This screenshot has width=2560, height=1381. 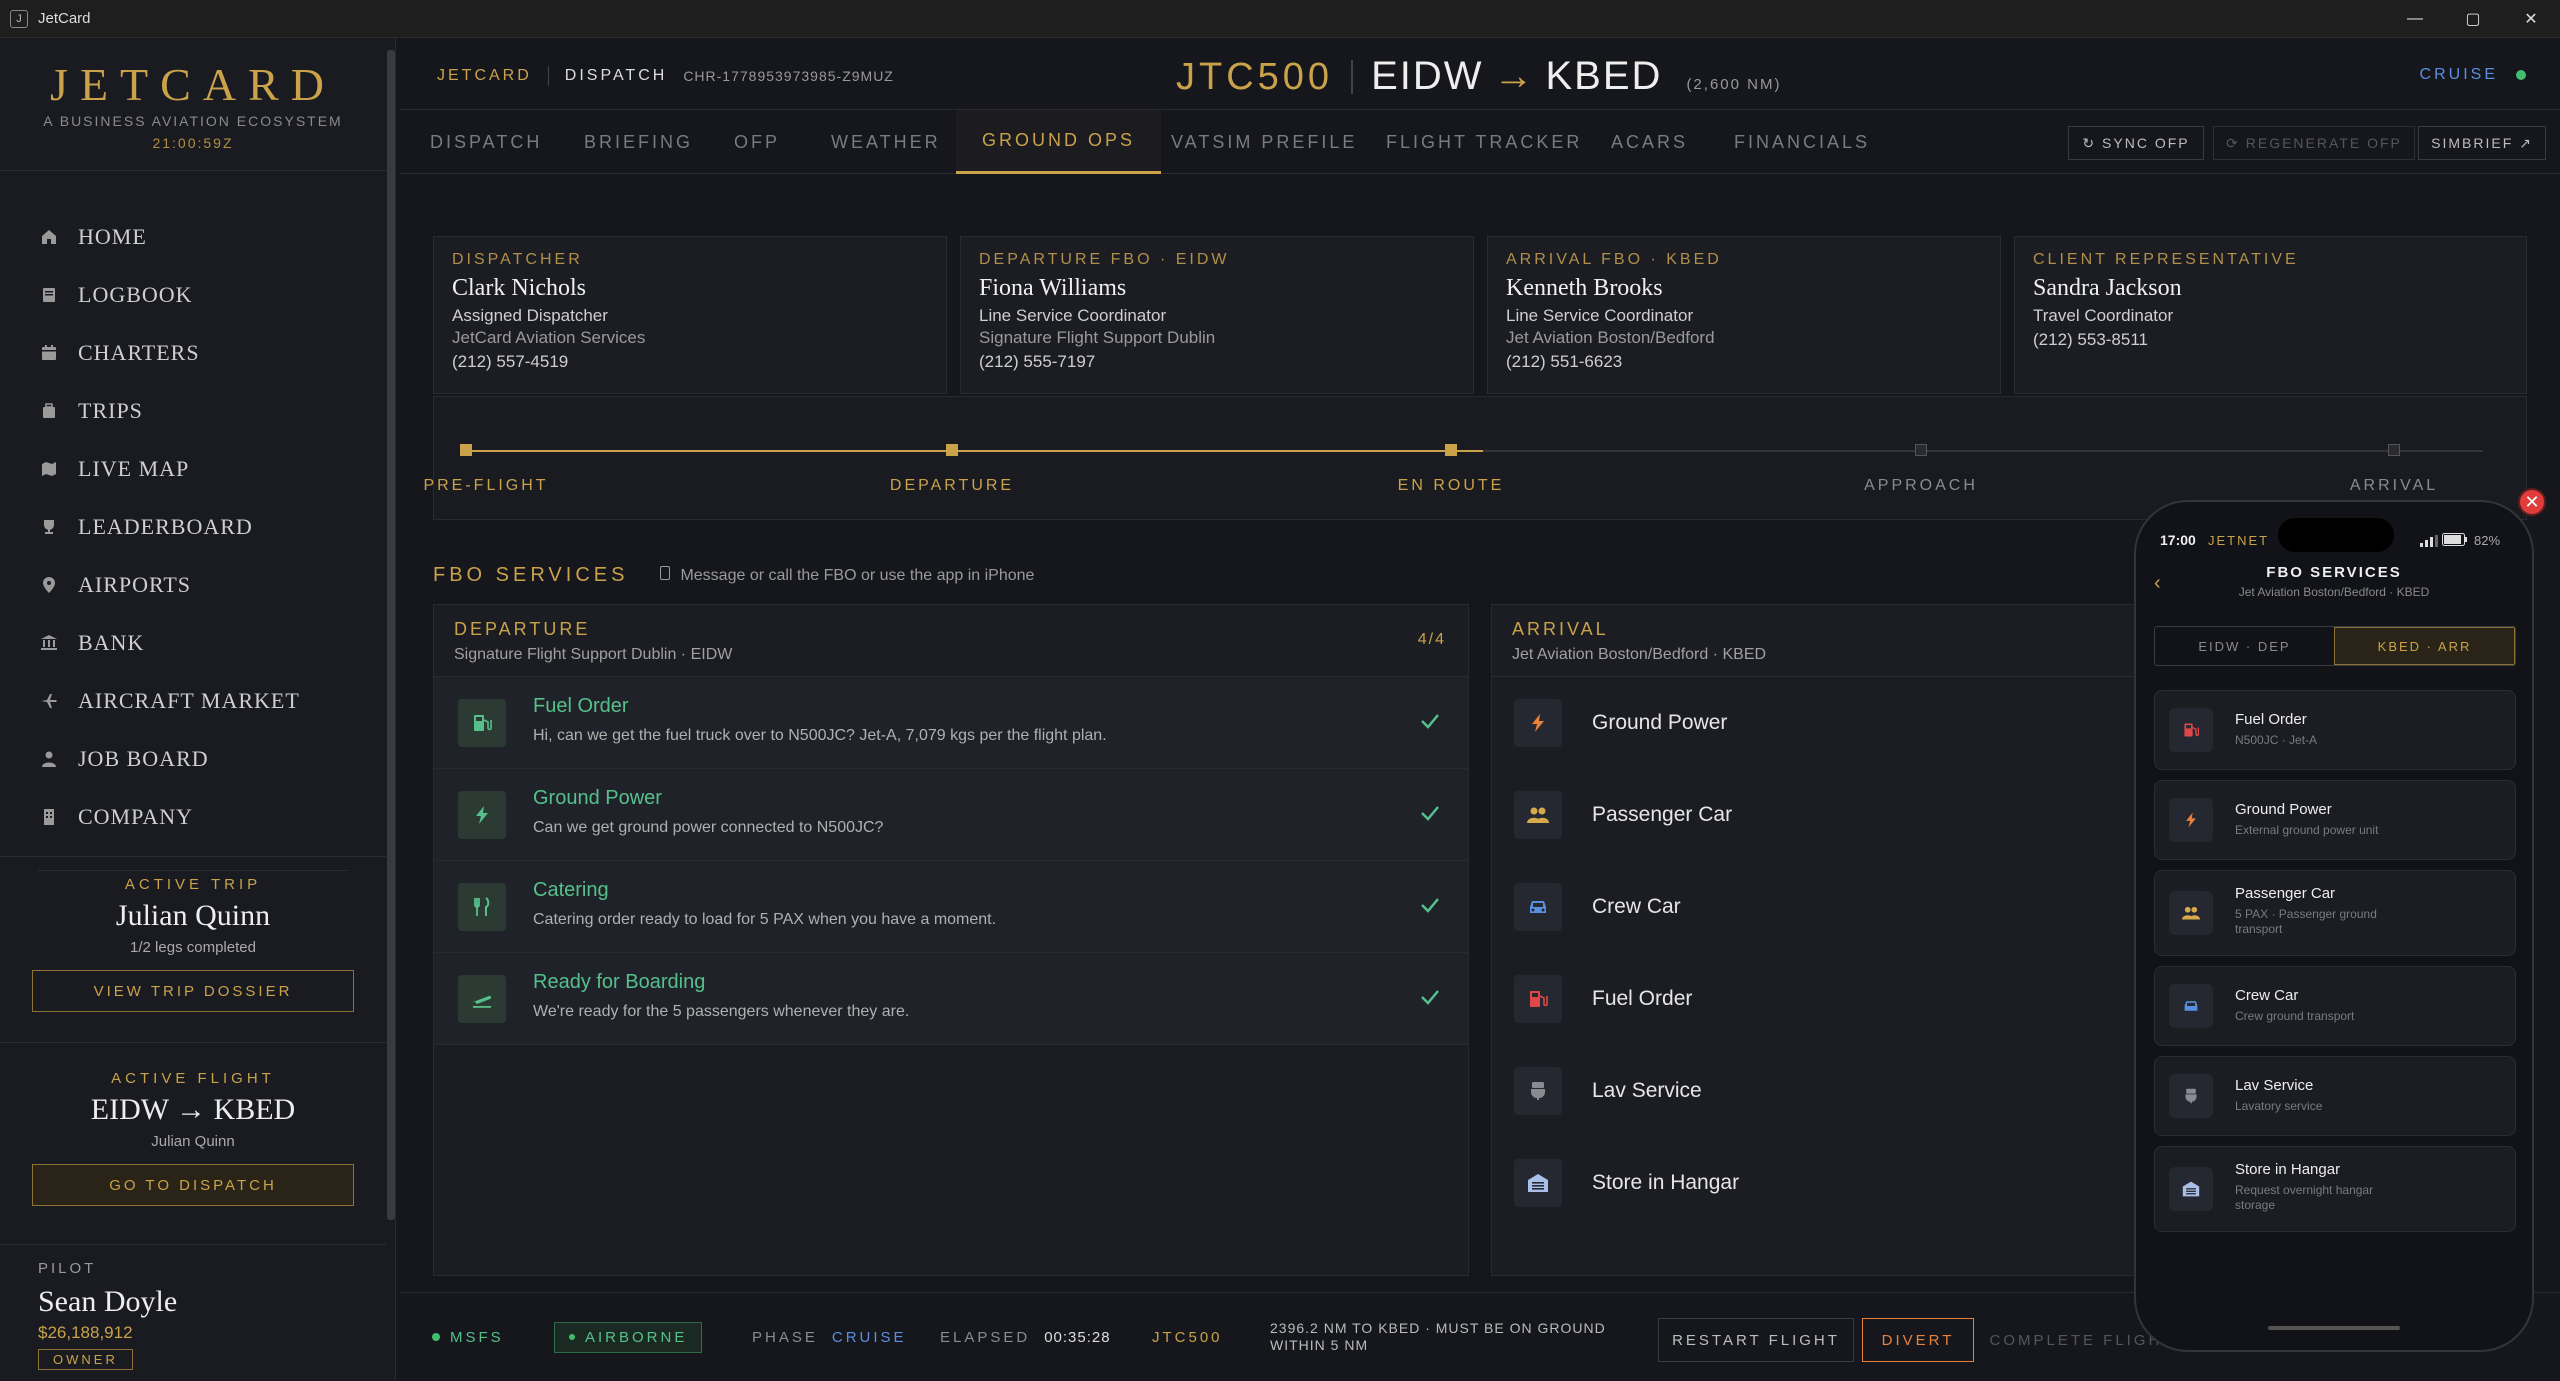 I want to click on book-icon, so click(x=49, y=295).